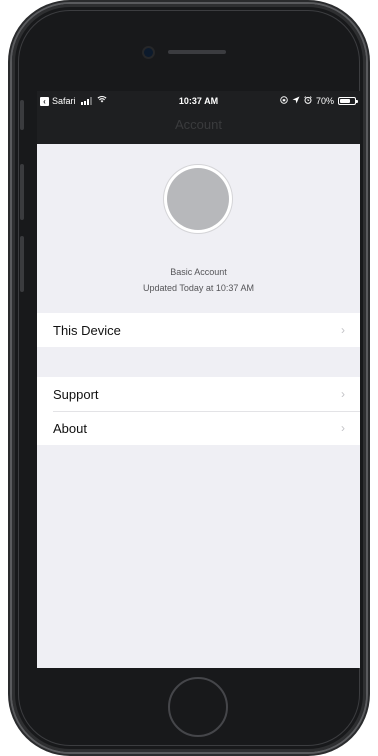 The image size is (378, 756). Describe the element at coordinates (345, 101) in the screenshot. I see `battery-fill` at that location.